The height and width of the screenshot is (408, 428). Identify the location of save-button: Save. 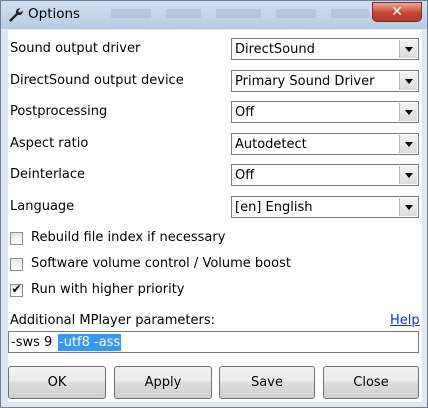
(267, 382).